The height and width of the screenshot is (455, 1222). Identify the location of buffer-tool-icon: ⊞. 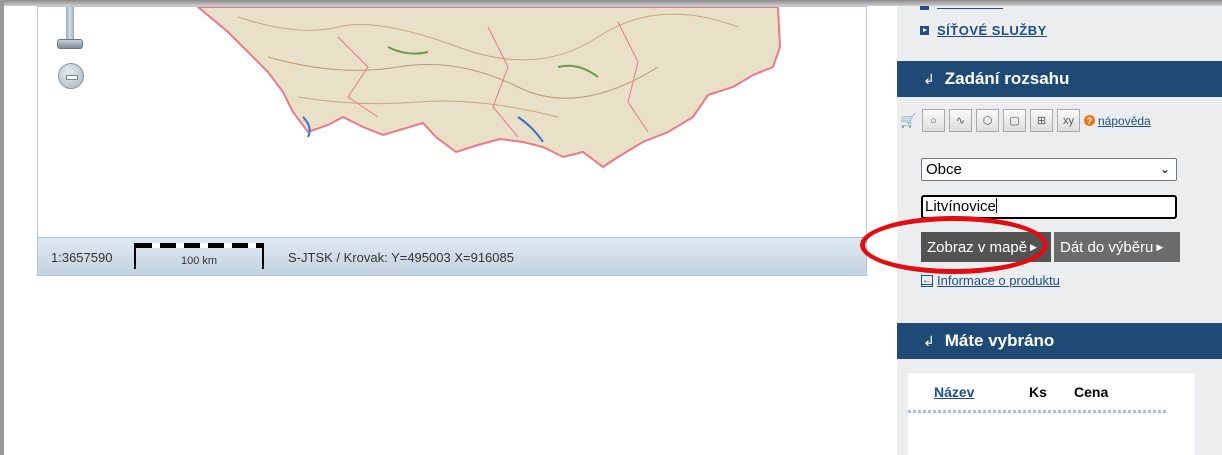
(1041, 120).